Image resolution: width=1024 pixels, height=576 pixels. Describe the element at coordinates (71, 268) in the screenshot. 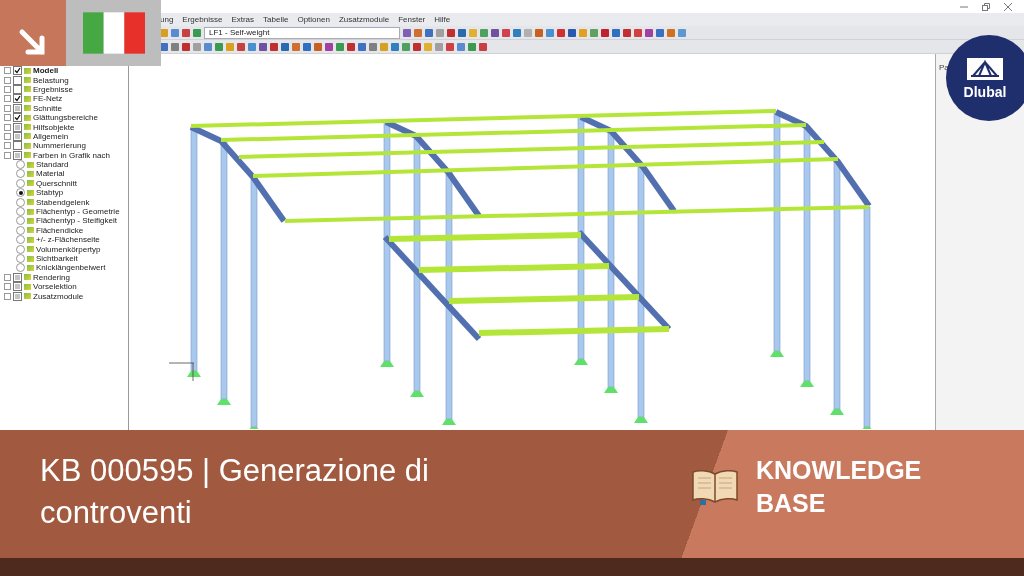

I see `tree-label: Knicklängenbeiwert` at that location.